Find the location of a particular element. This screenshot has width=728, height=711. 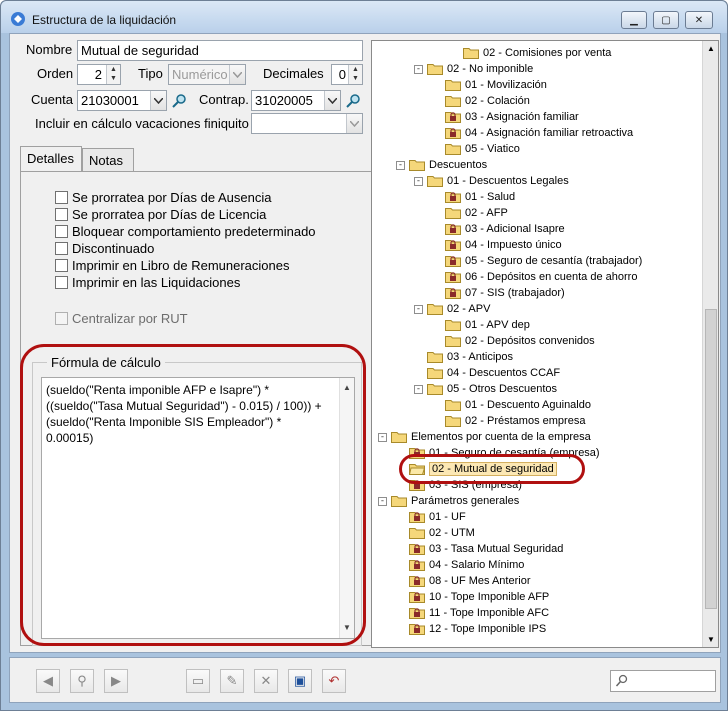

decimales-input: 0 ▲ ▼ is located at coordinates (347, 74).